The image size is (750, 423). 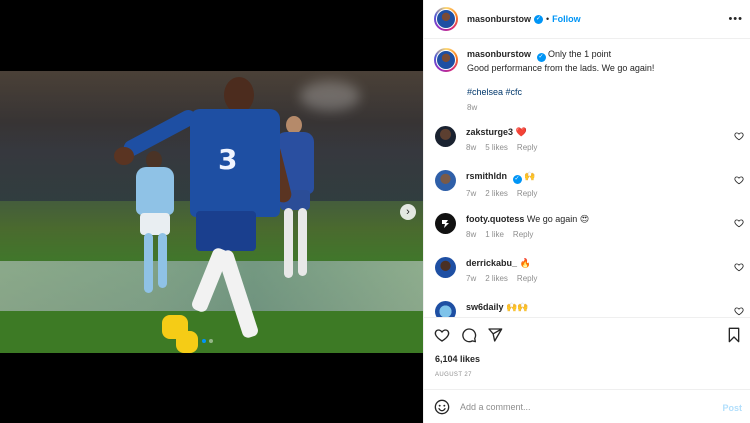 I want to click on comment-emoji: 🙌, so click(x=530, y=176).